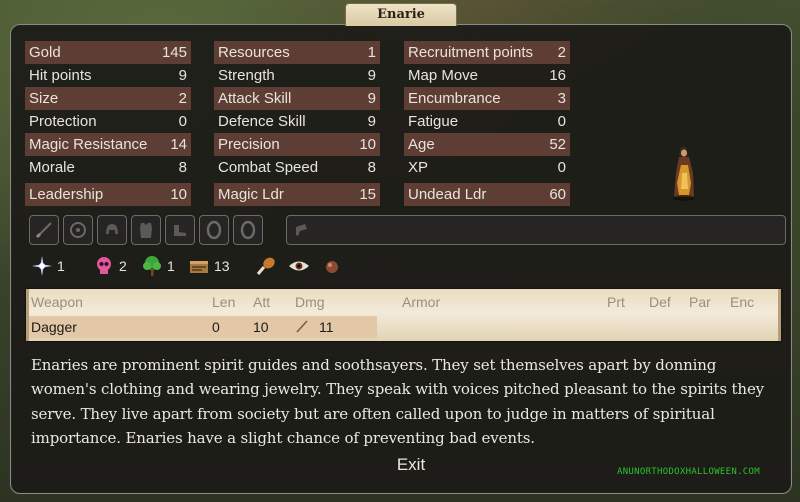 The image size is (800, 502). I want to click on stat-map-move: Map Move 16, so click(487, 75).